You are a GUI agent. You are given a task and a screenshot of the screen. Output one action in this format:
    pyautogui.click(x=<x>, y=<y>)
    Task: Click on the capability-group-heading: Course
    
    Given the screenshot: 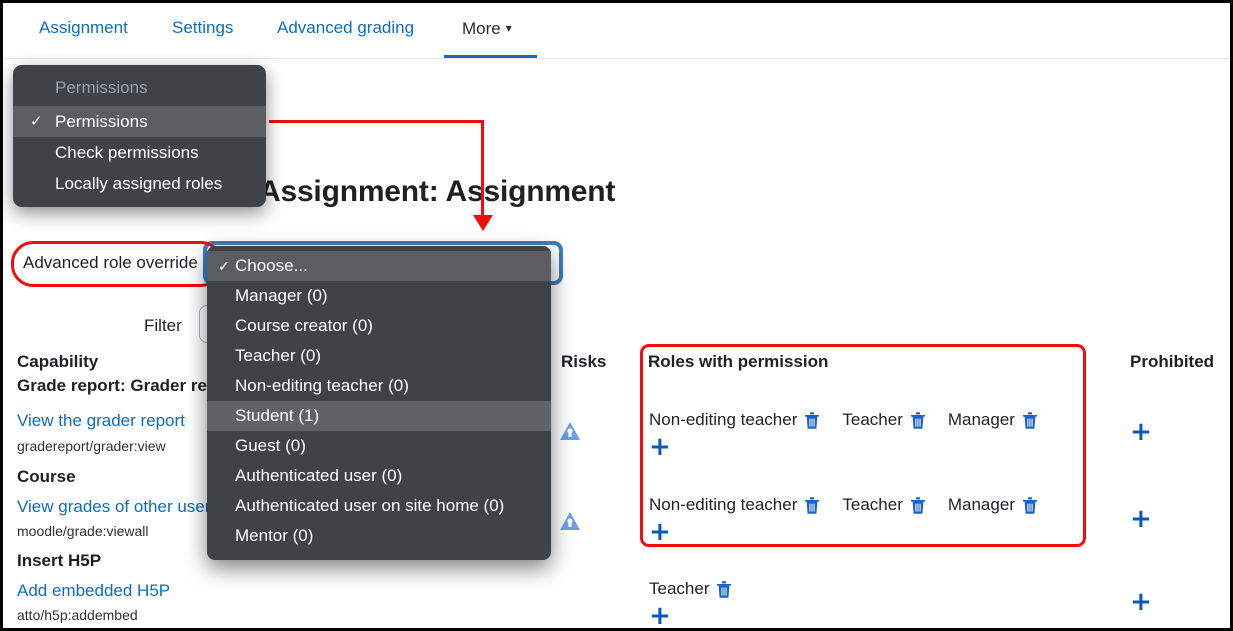 What is the action you would take?
    pyautogui.click(x=46, y=476)
    